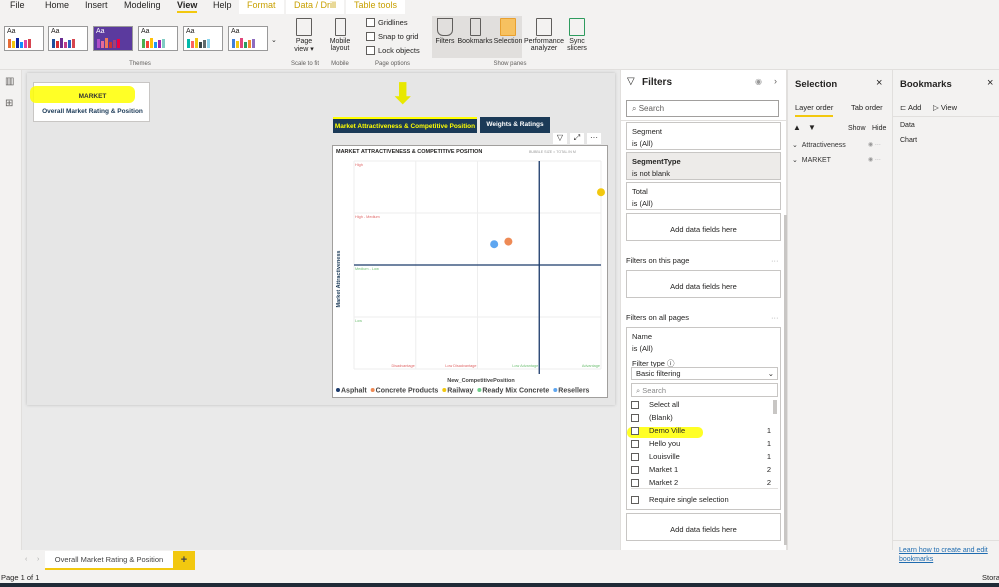  Describe the element at coordinates (387, 22) in the screenshot. I see `gridlines-checkbox: Gridlines` at that location.